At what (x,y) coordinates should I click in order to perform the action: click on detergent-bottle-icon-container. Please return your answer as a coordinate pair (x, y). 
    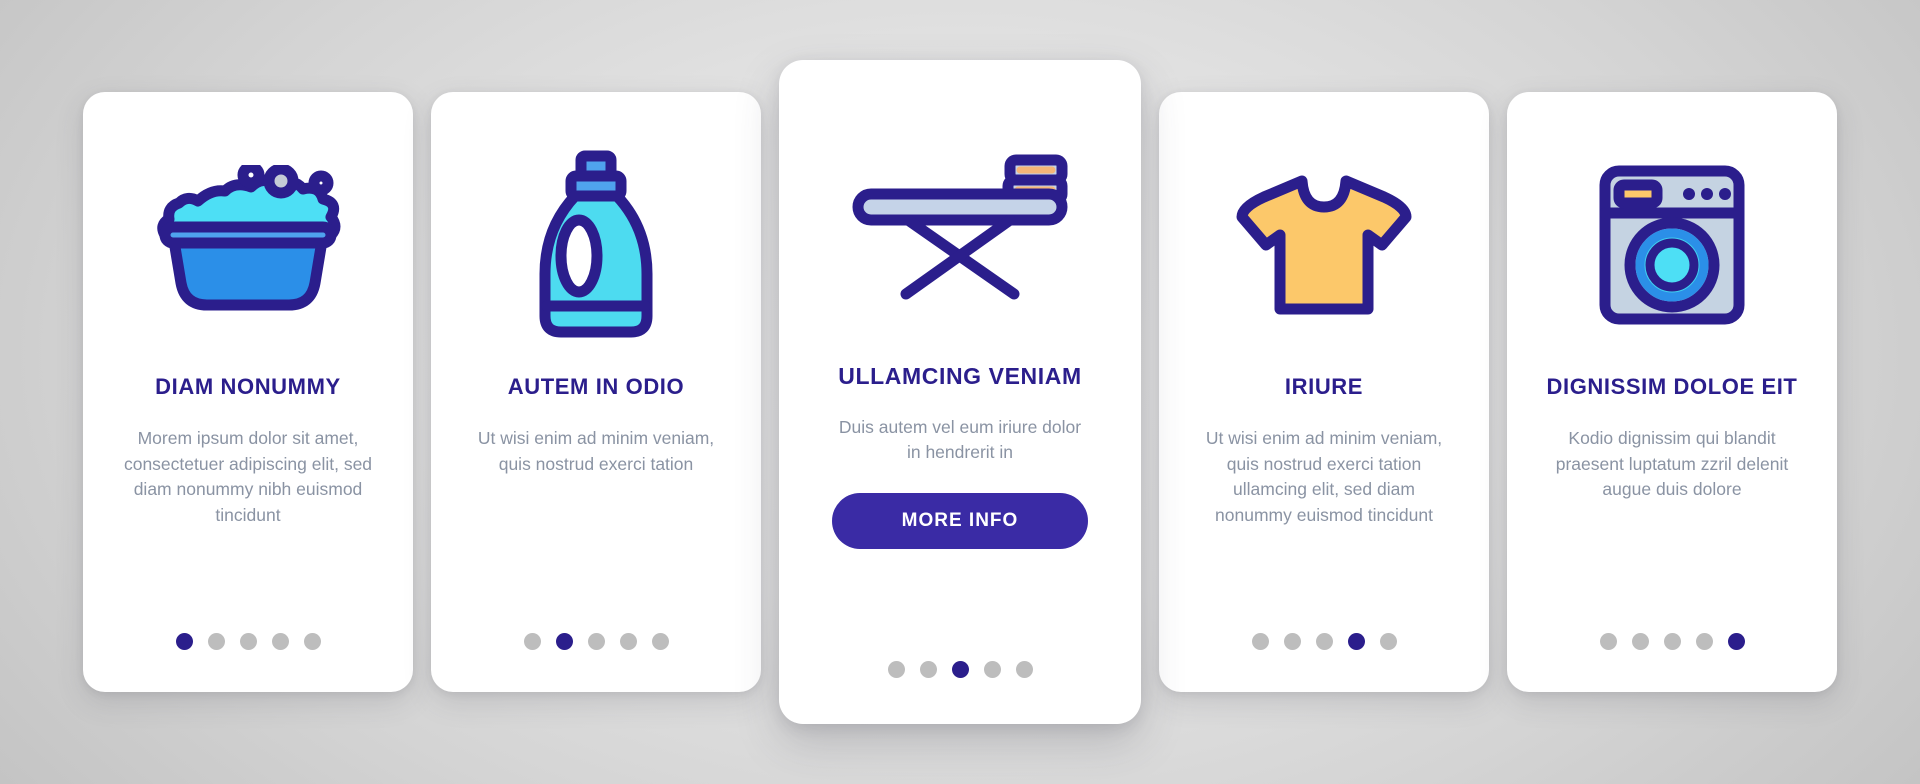
    Looking at the image, I should click on (596, 245).